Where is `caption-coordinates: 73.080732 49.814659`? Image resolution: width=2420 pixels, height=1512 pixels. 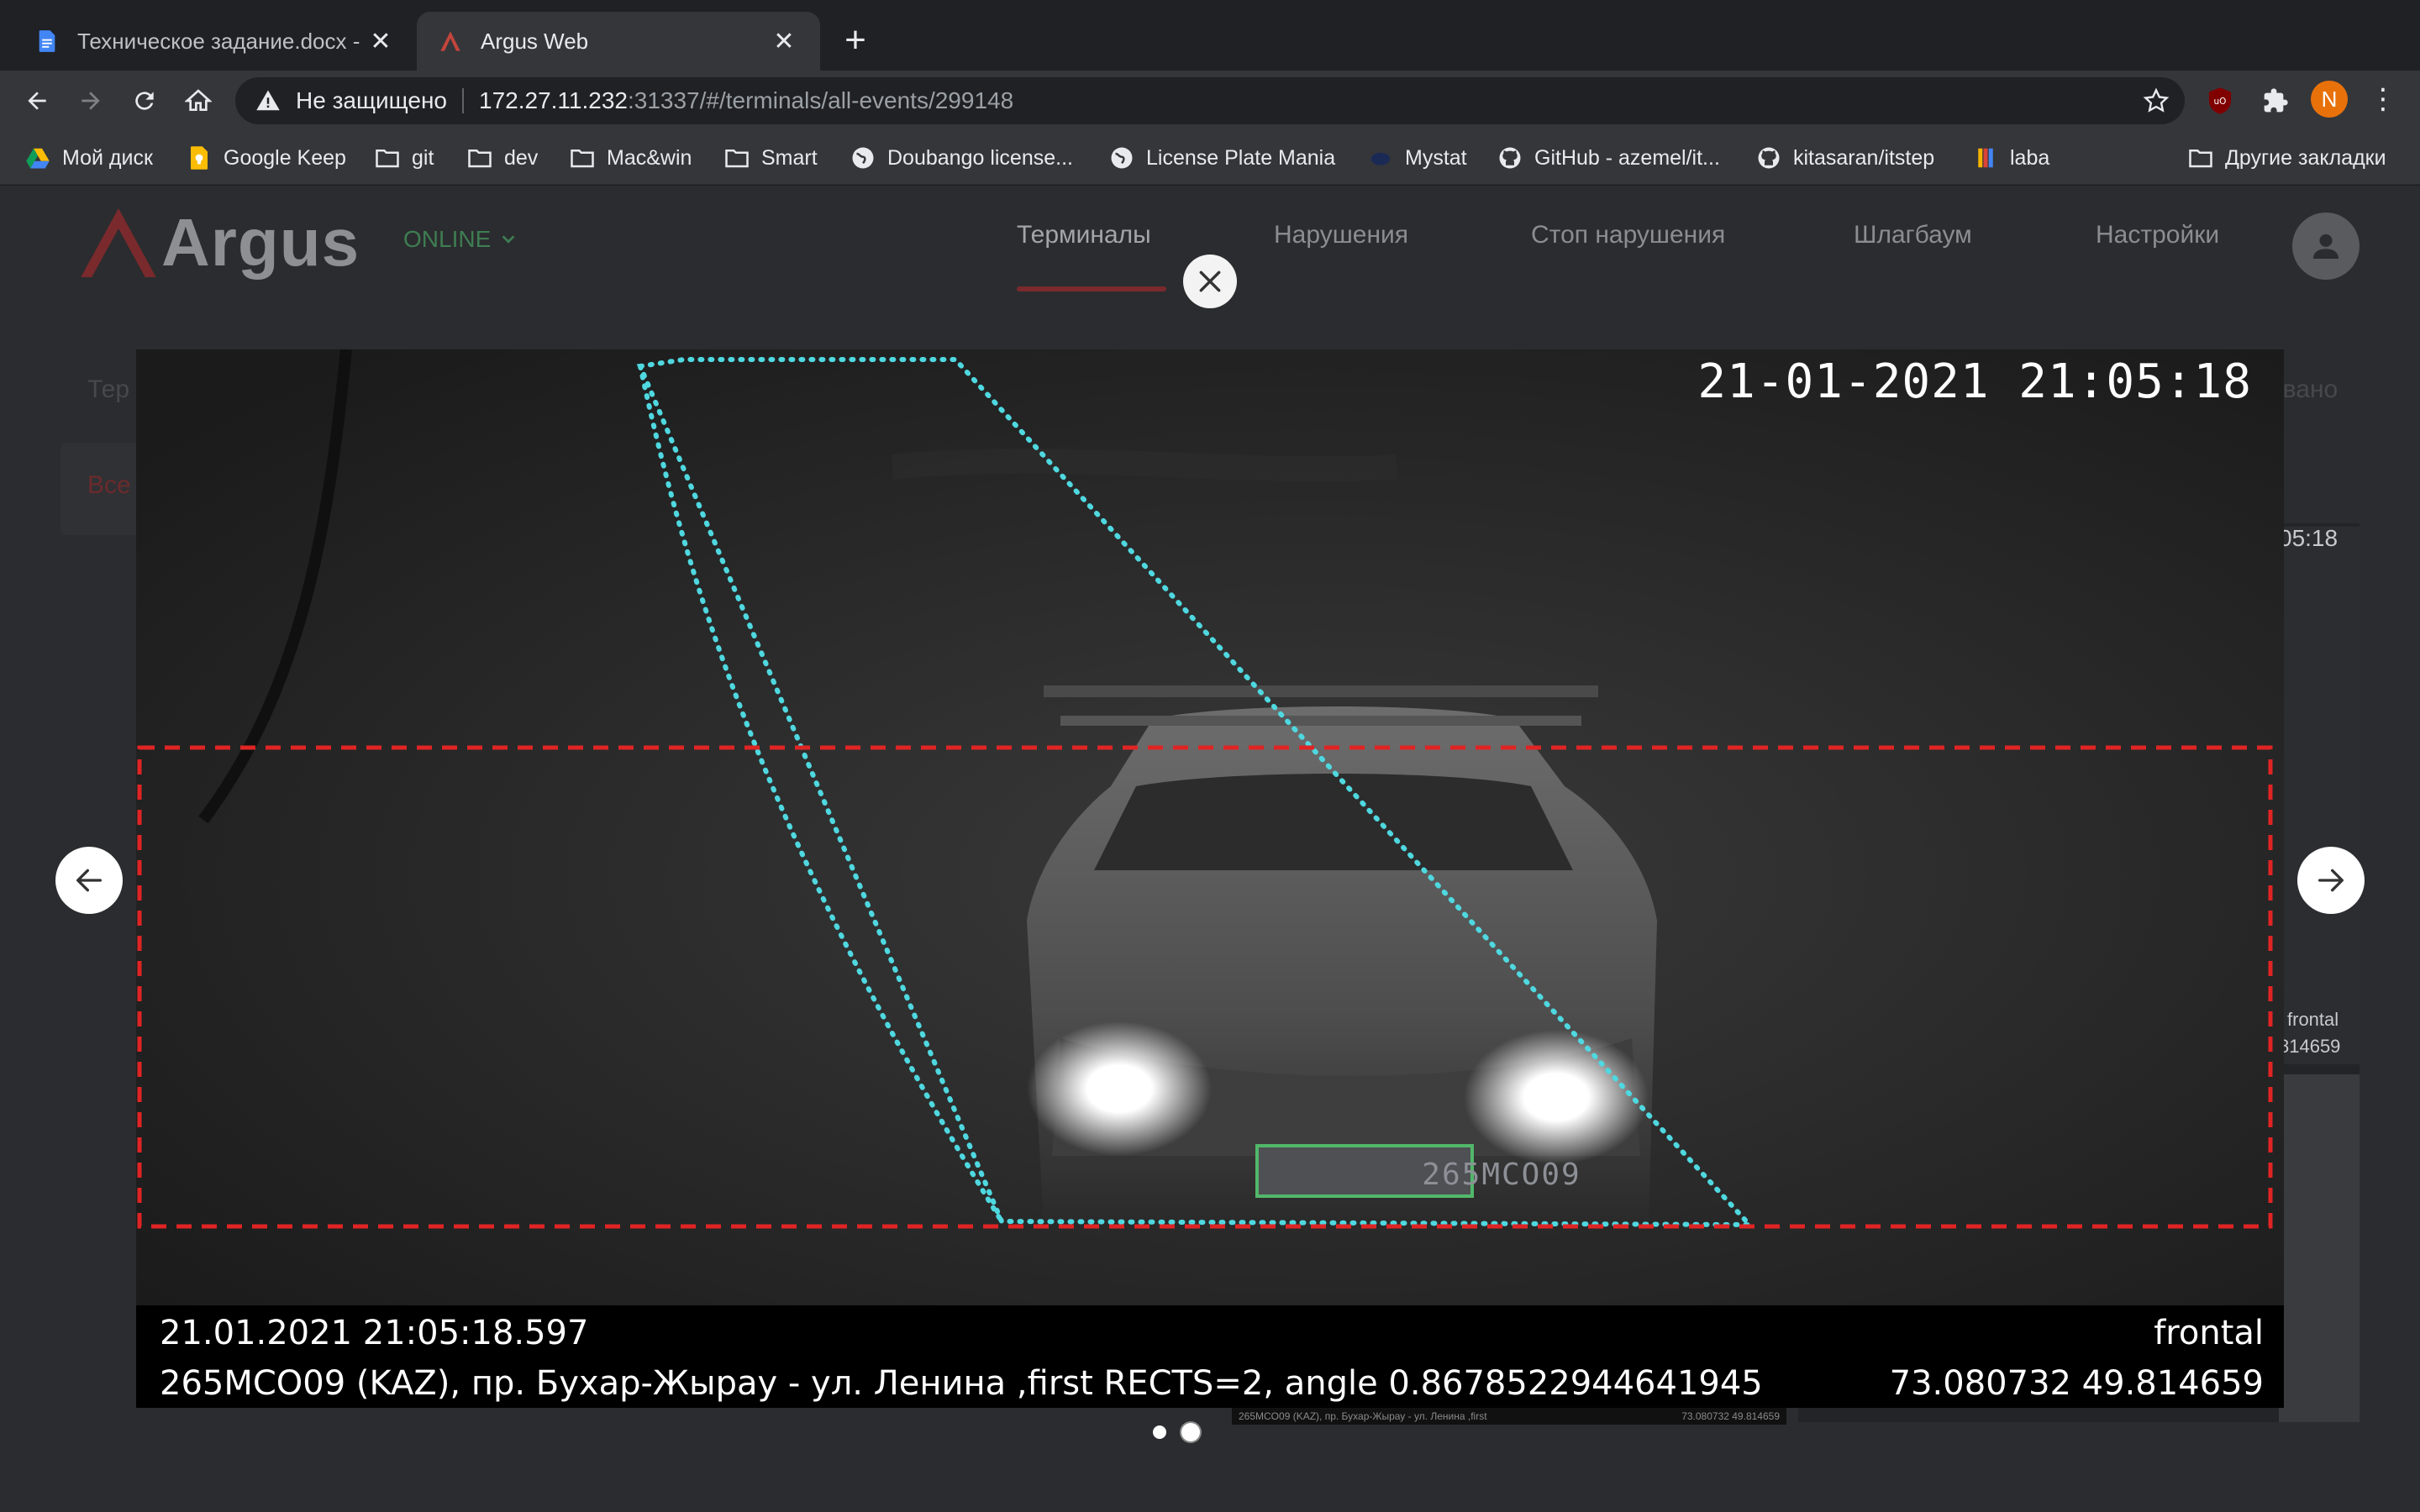 caption-coordinates: 73.080732 49.814659 is located at coordinates (2076, 1383).